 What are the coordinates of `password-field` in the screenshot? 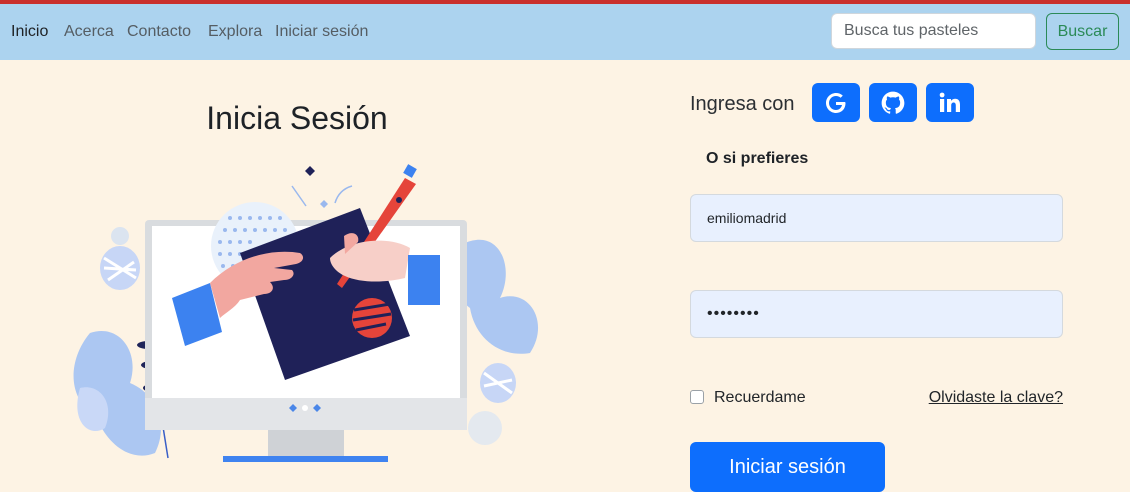 It's located at (876, 314).